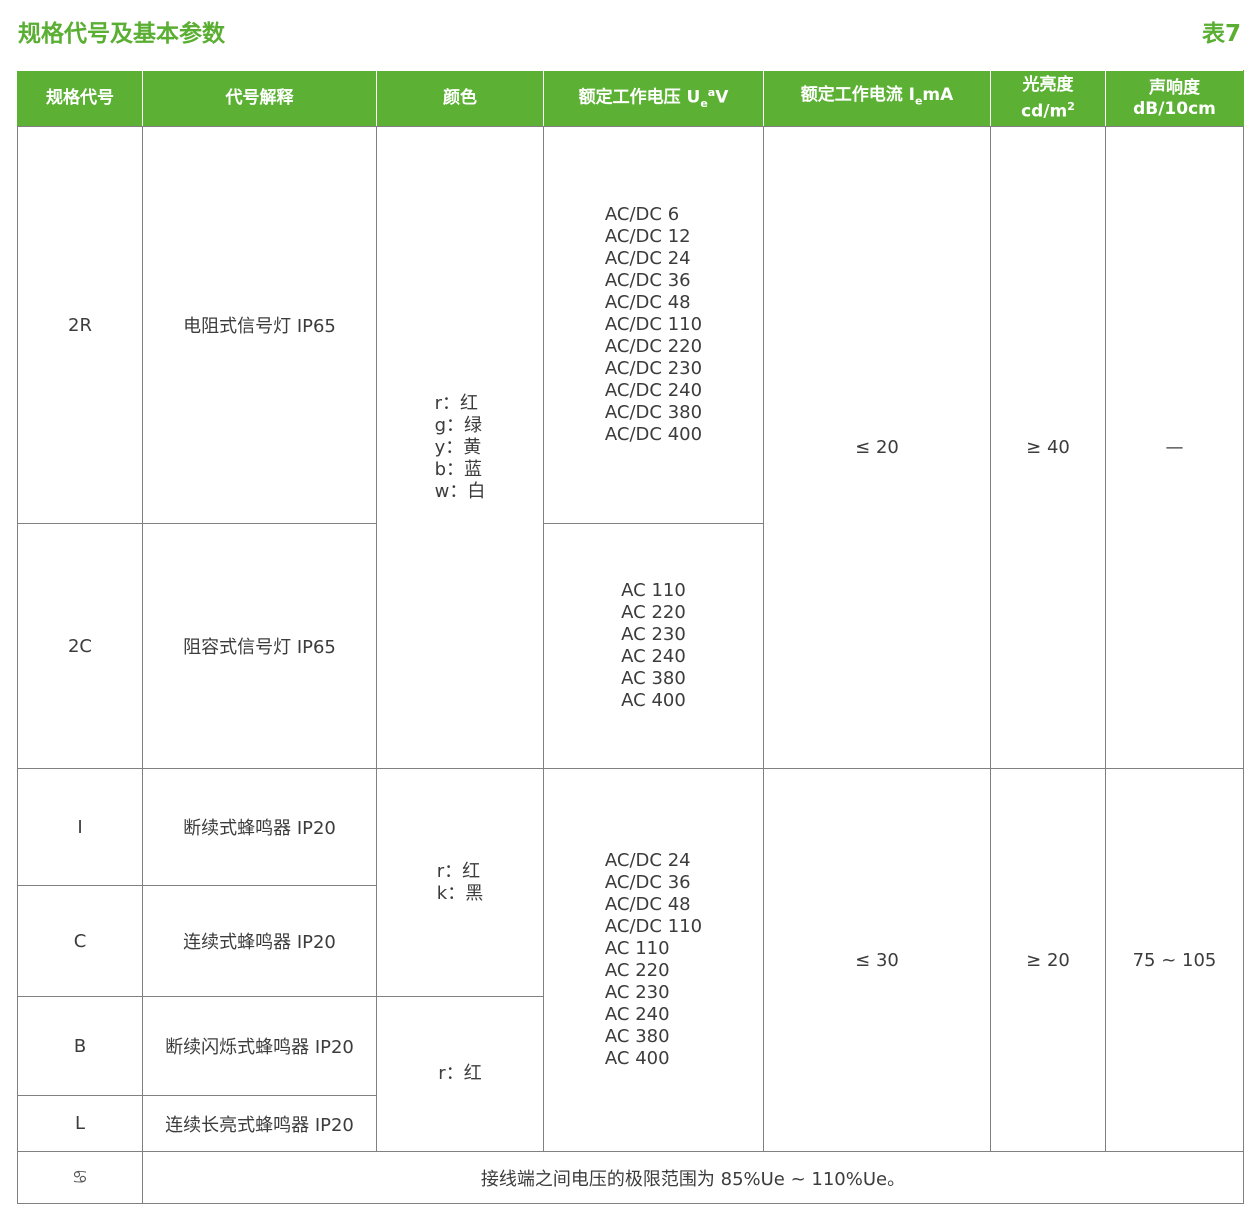  Describe the element at coordinates (877, 960) in the screenshot. I see `buzzer-current-cell: ≤ 30` at that location.